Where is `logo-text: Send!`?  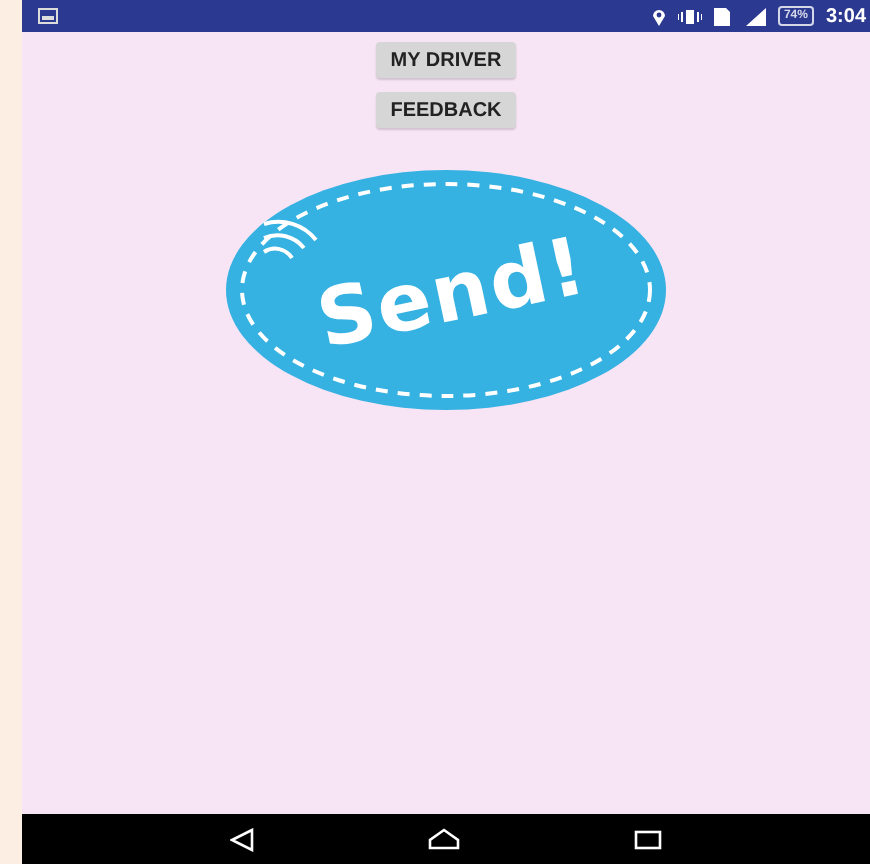 logo-text: Send! is located at coordinates (452, 294).